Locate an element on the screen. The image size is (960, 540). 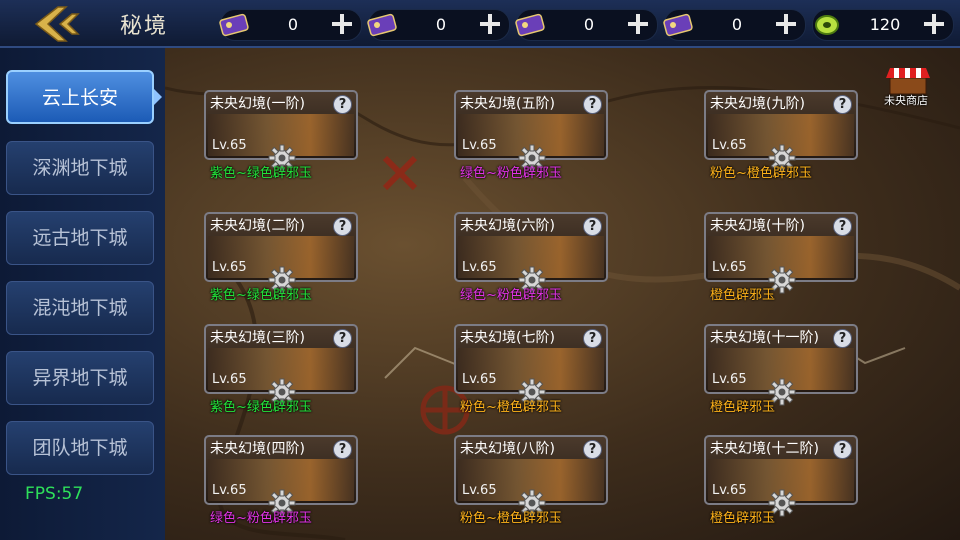
dungeon-name: 未央幻境(十阶) is located at coordinates (757, 226).